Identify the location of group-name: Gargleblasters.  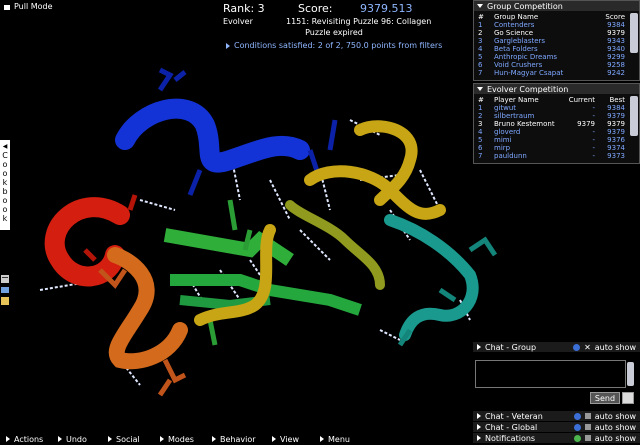
(542, 41).